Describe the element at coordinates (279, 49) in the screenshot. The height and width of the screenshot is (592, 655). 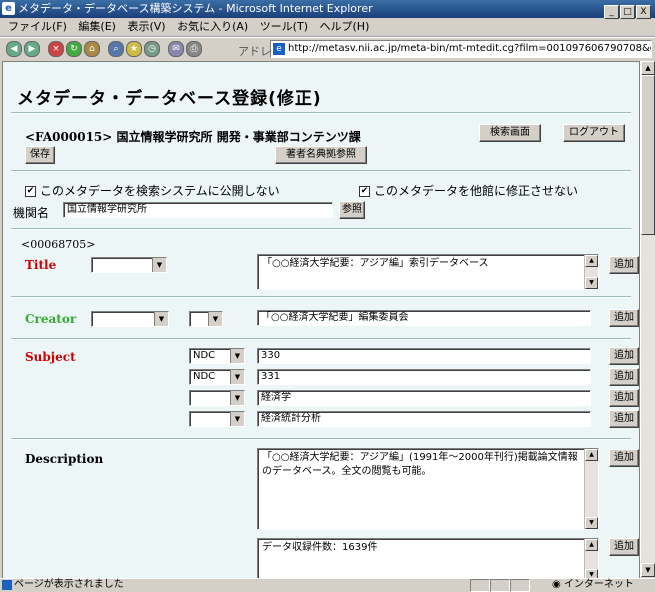
I see `page-icon: e` at that location.